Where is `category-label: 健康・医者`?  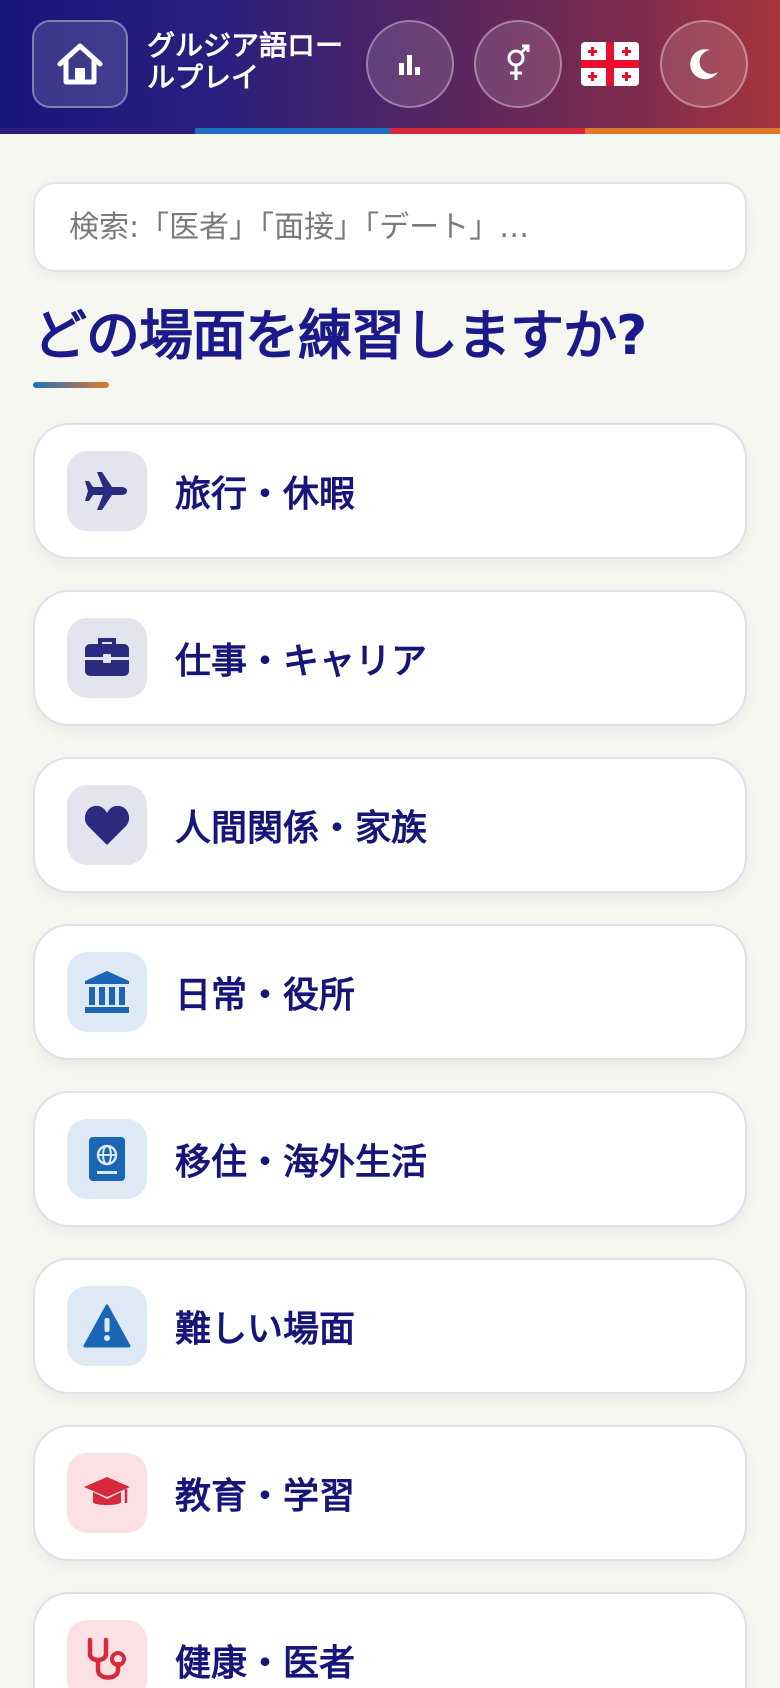 category-label: 健康・医者 is located at coordinates (265, 1663).